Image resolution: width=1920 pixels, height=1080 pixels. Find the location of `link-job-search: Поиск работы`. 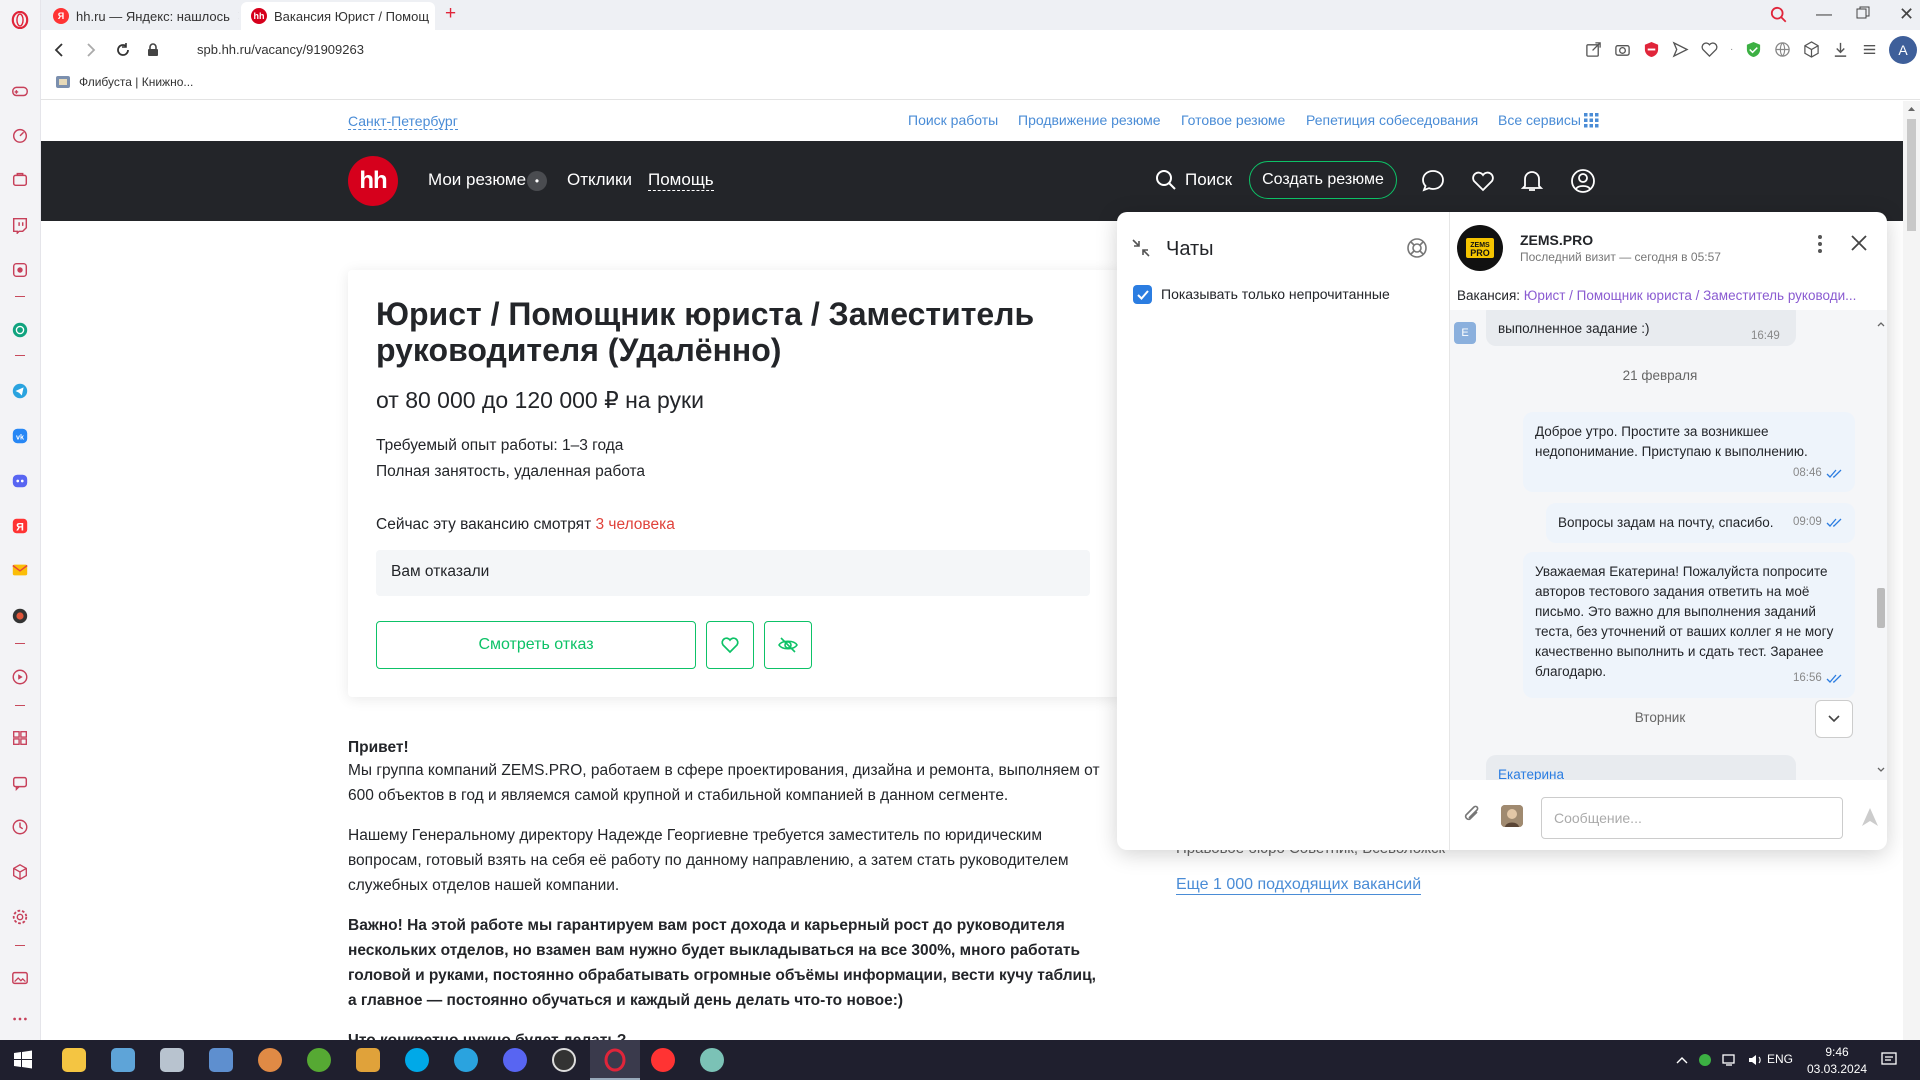

link-job-search: Поиск работы is located at coordinates (953, 120).